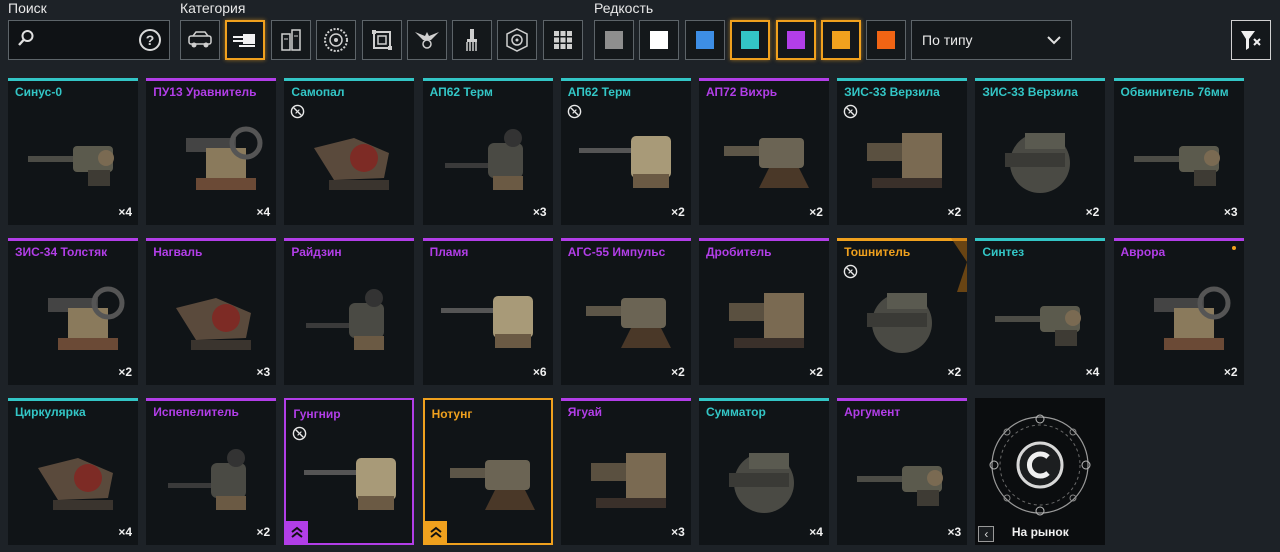 Image resolution: width=1280 pixels, height=552 pixels. I want to click on weapon-card: Синус-0 ×4, so click(73, 151).